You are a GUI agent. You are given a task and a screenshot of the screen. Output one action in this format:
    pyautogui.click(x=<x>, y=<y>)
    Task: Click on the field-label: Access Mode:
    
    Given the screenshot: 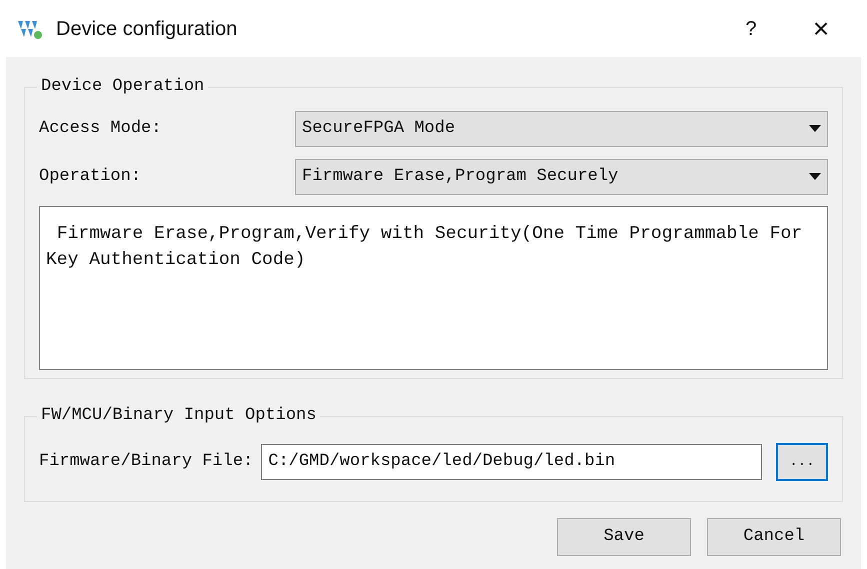 What is the action you would take?
    pyautogui.click(x=100, y=129)
    